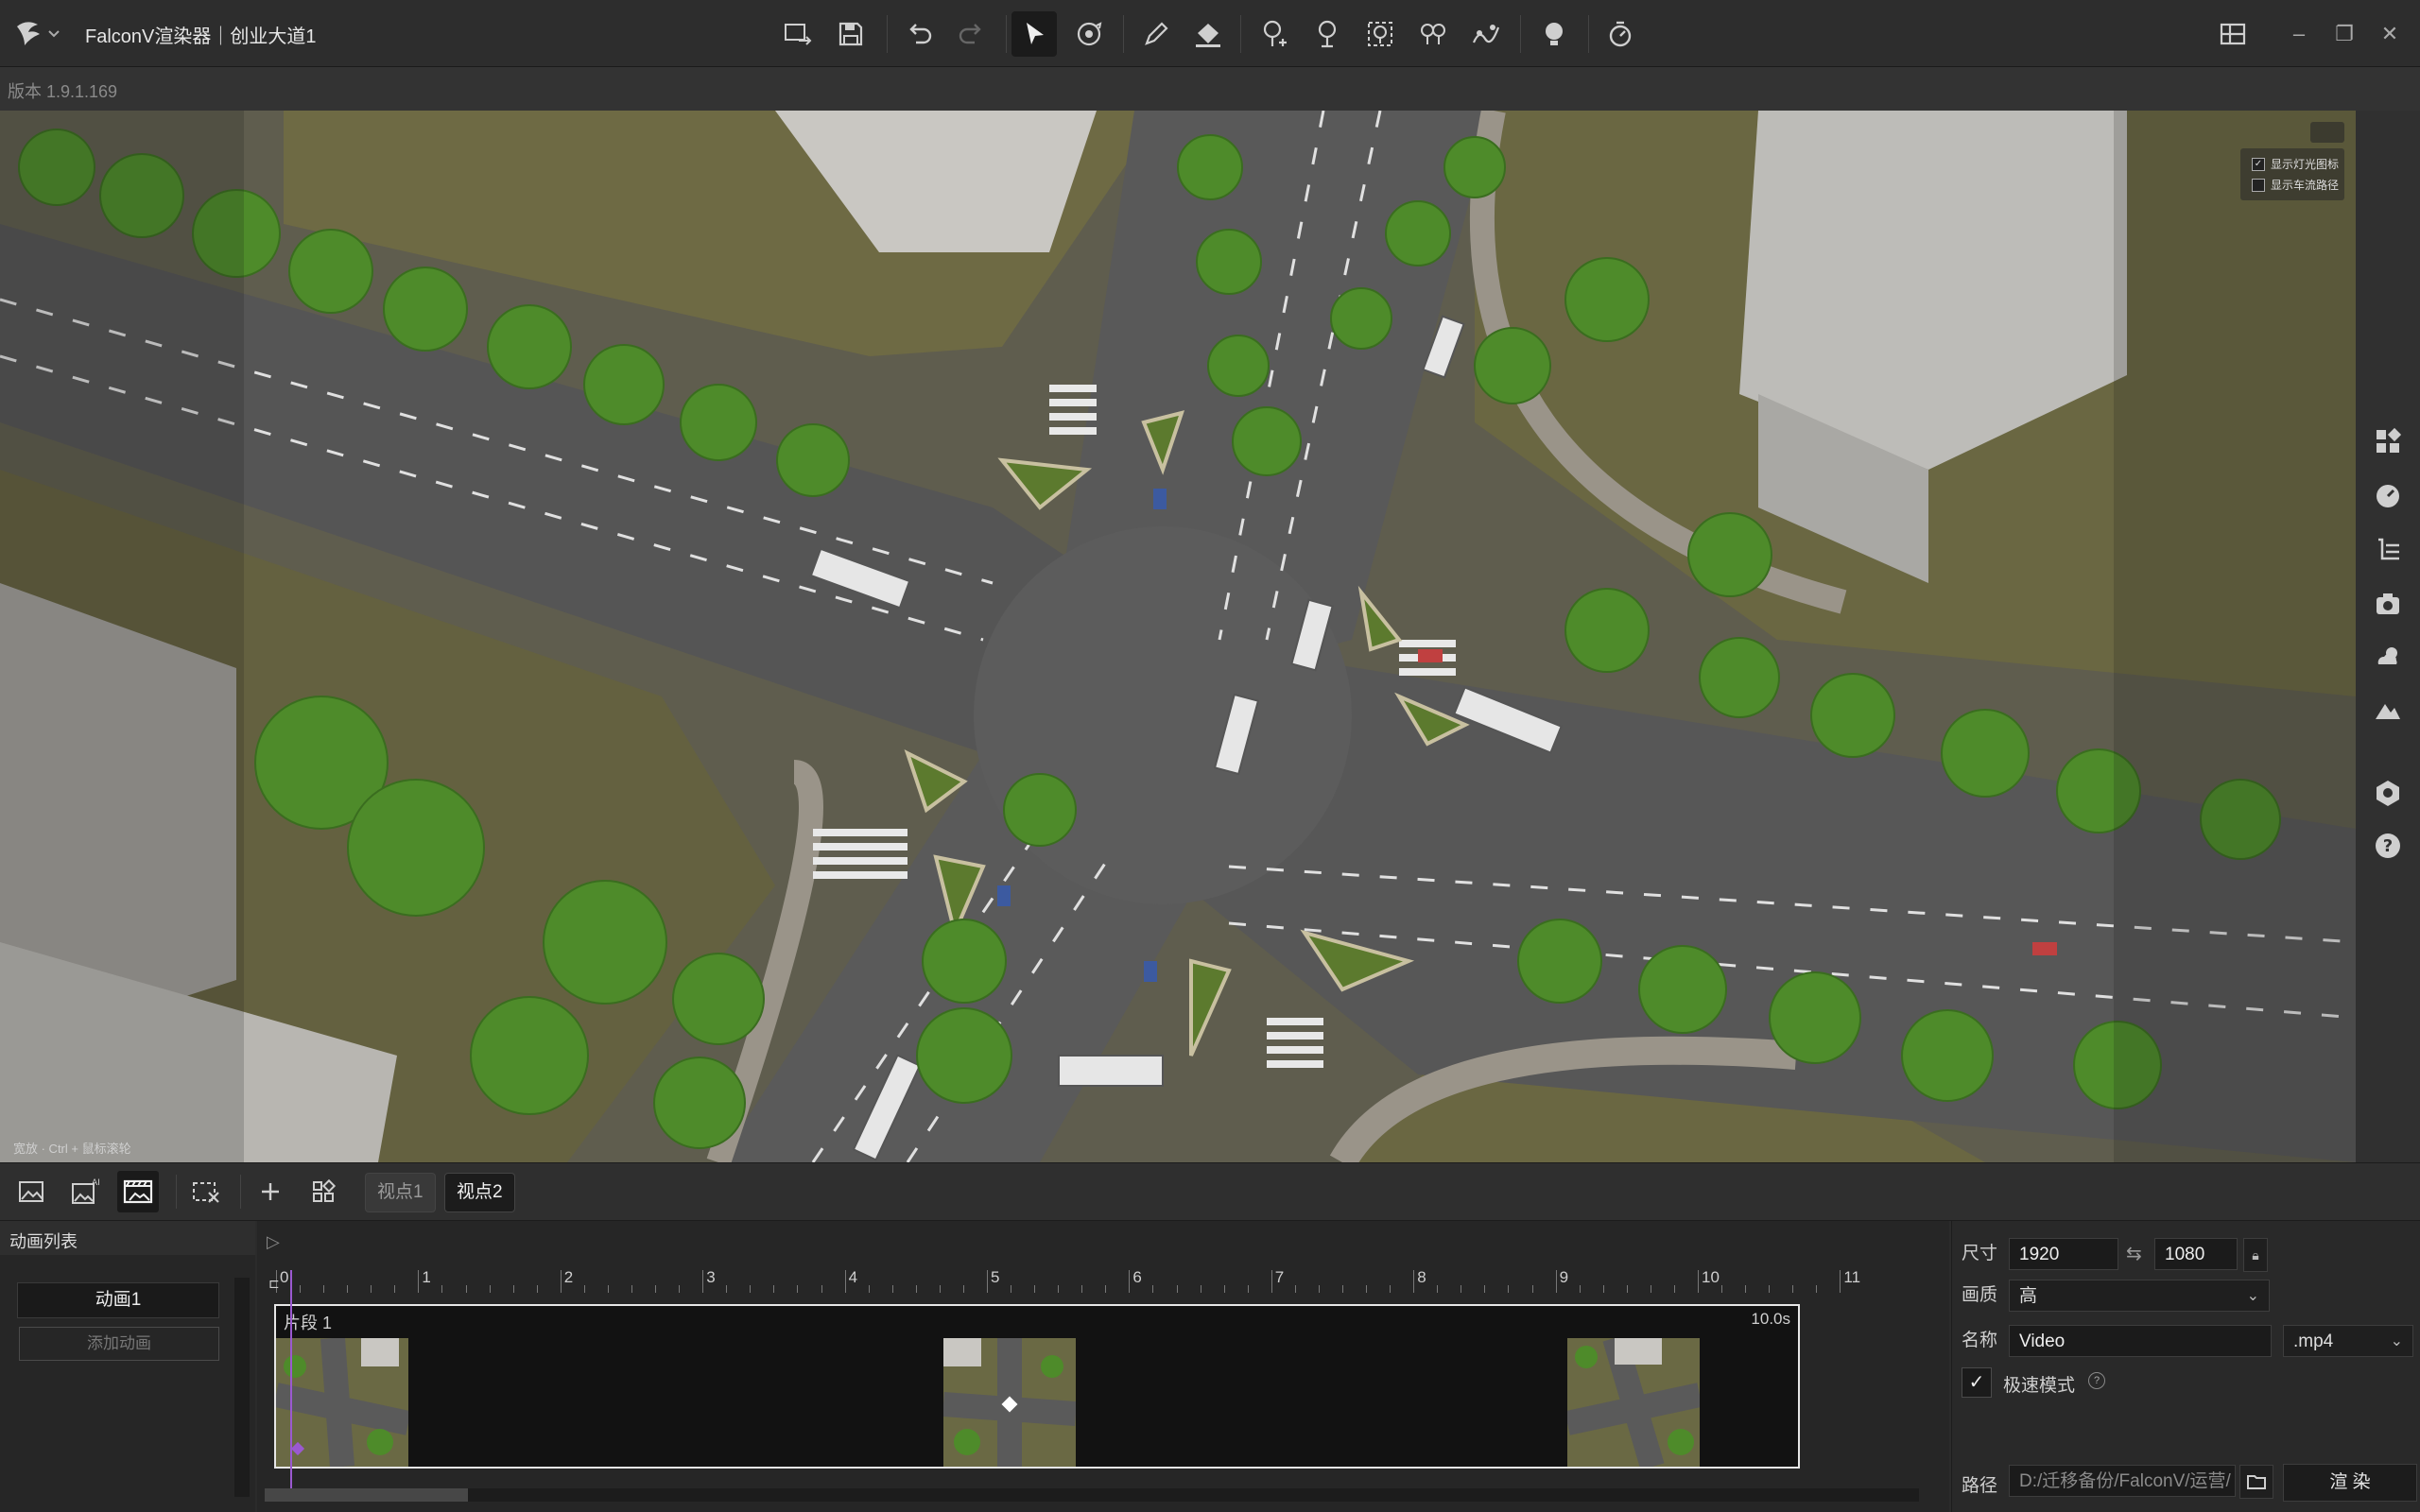 This screenshot has height=1512, width=2420. What do you see at coordinates (1433, 34) in the screenshot?
I see `tree-row-icon` at bounding box center [1433, 34].